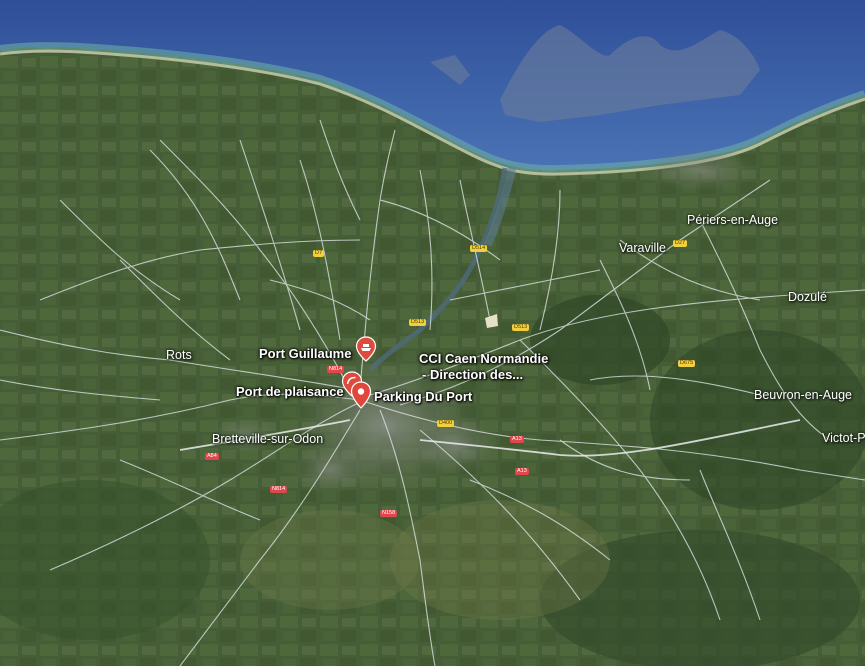 The height and width of the screenshot is (666, 865). I want to click on road-badge: D7, so click(319, 253).